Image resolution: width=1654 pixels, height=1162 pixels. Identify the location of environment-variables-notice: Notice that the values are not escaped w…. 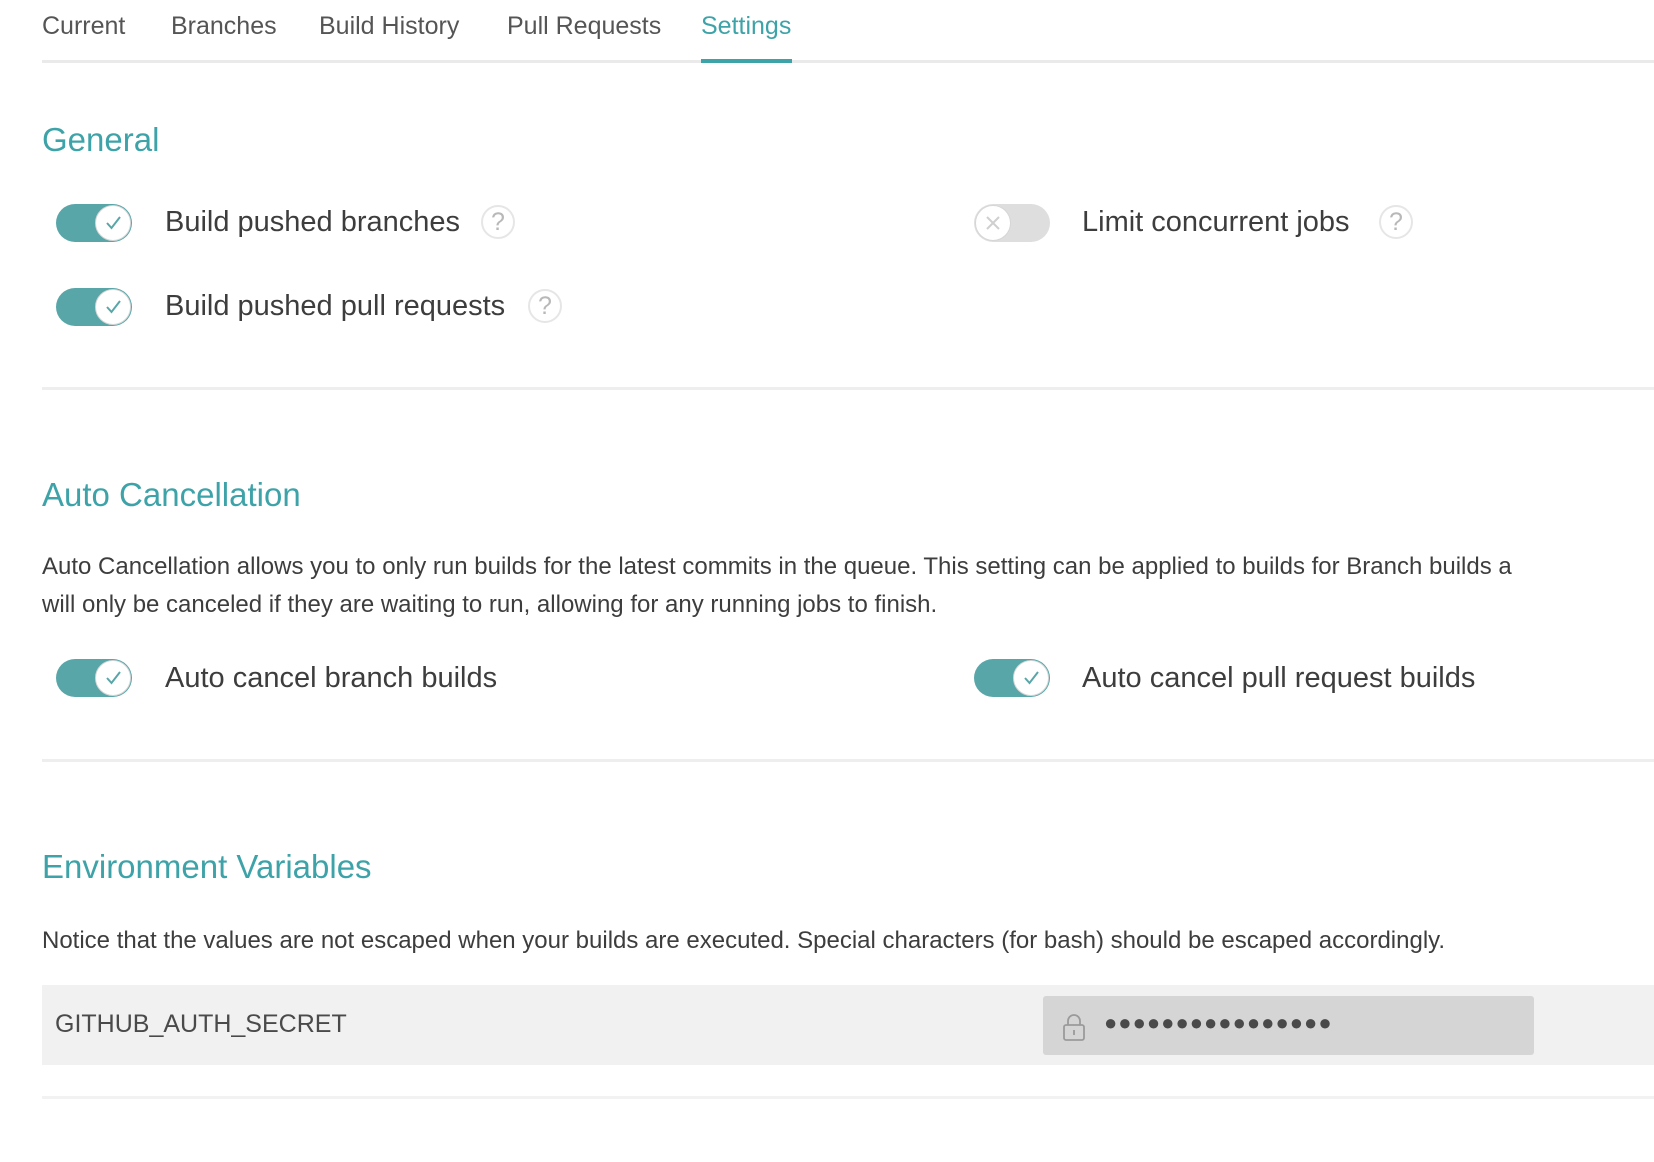
(744, 940).